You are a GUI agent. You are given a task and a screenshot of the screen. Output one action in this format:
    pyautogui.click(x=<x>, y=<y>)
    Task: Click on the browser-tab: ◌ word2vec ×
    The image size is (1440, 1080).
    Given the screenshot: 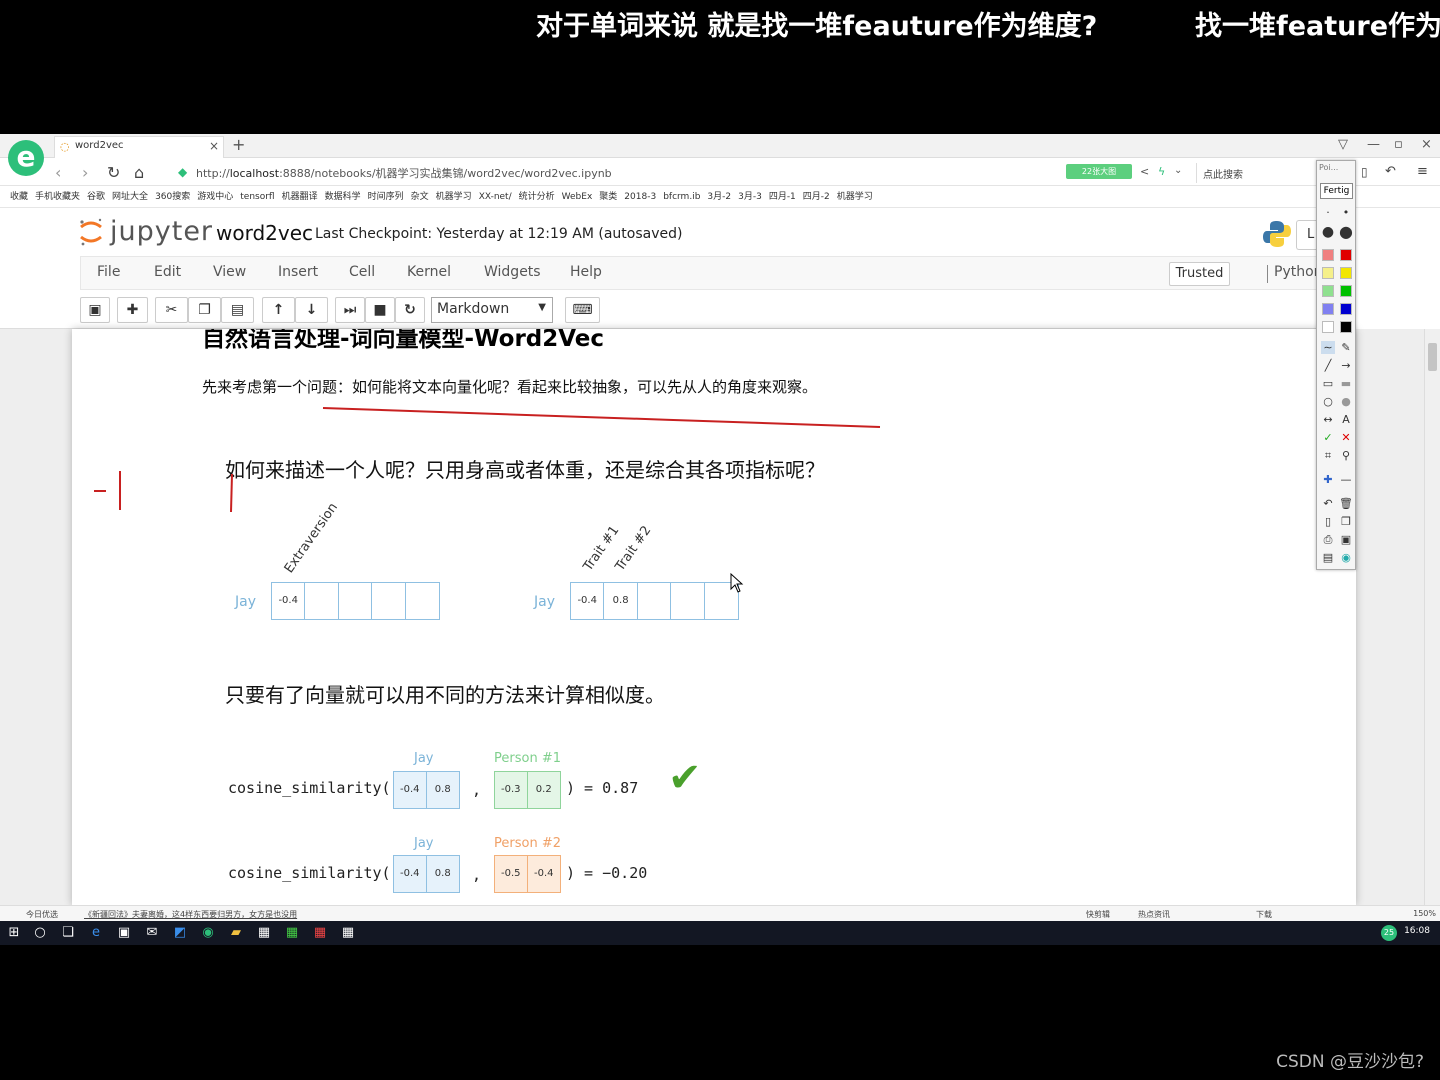 What is the action you would take?
    pyautogui.click(x=139, y=147)
    